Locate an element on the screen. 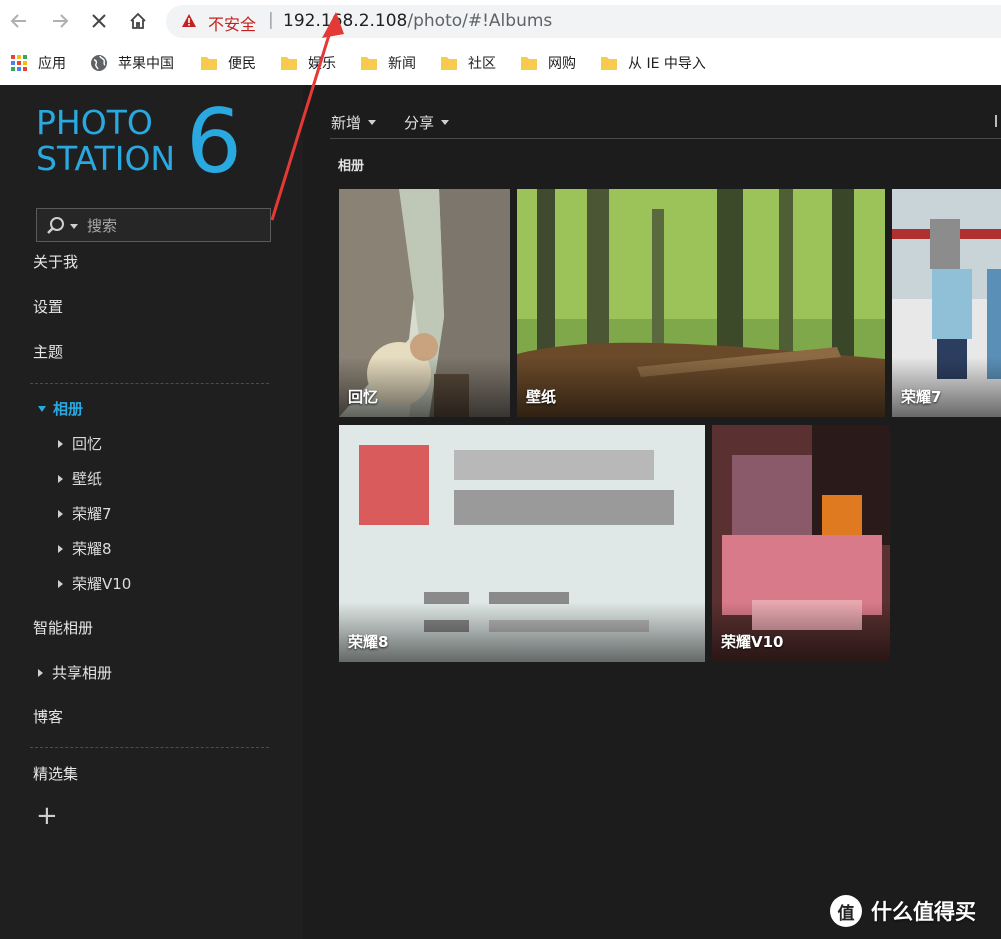  nav-about-me: 关于我 is located at coordinates (55, 261).